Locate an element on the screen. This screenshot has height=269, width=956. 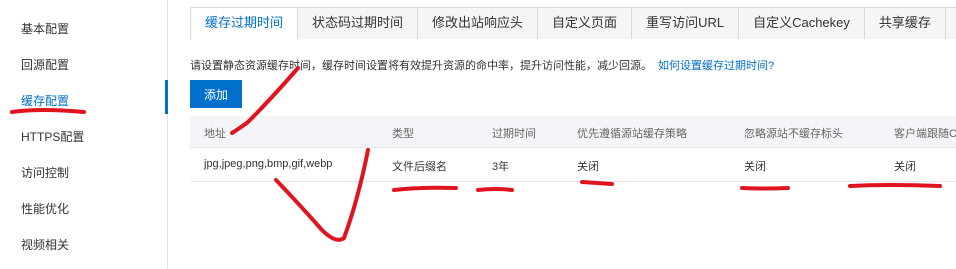
sidebar-item-https: HTTPS配置 is located at coordinates (52, 136).